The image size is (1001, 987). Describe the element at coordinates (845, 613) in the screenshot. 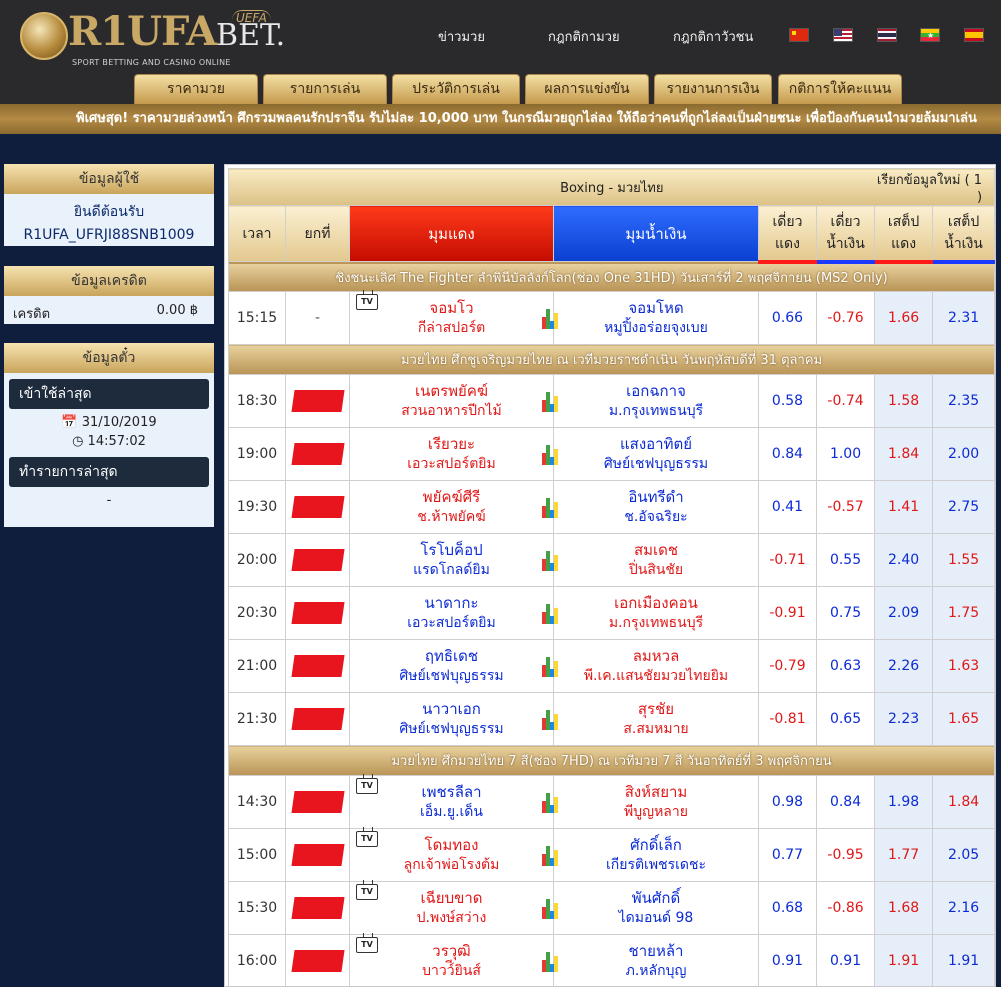

I see `odds-single-blue: 0.75` at that location.